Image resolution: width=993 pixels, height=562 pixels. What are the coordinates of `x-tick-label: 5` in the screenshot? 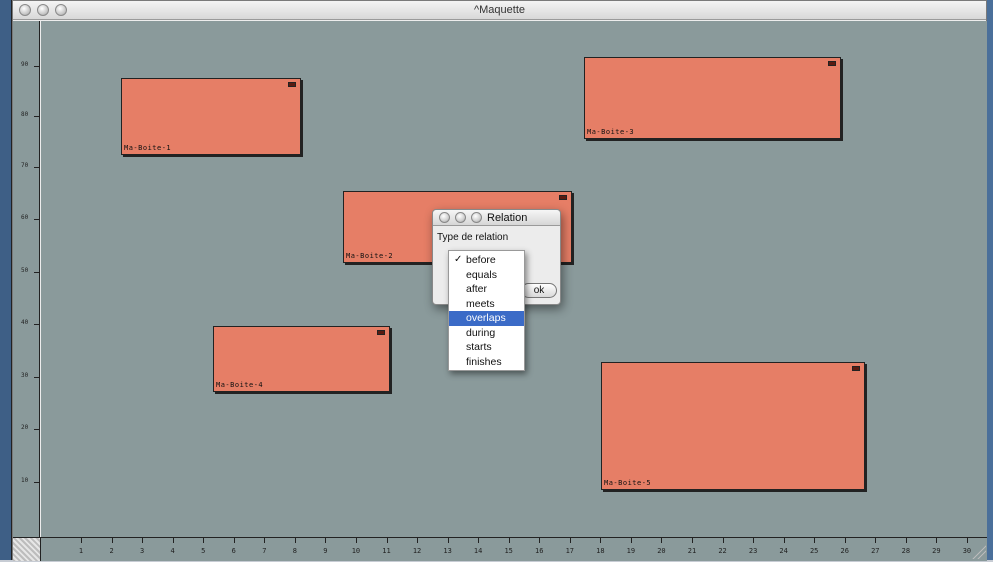 It's located at (203, 551).